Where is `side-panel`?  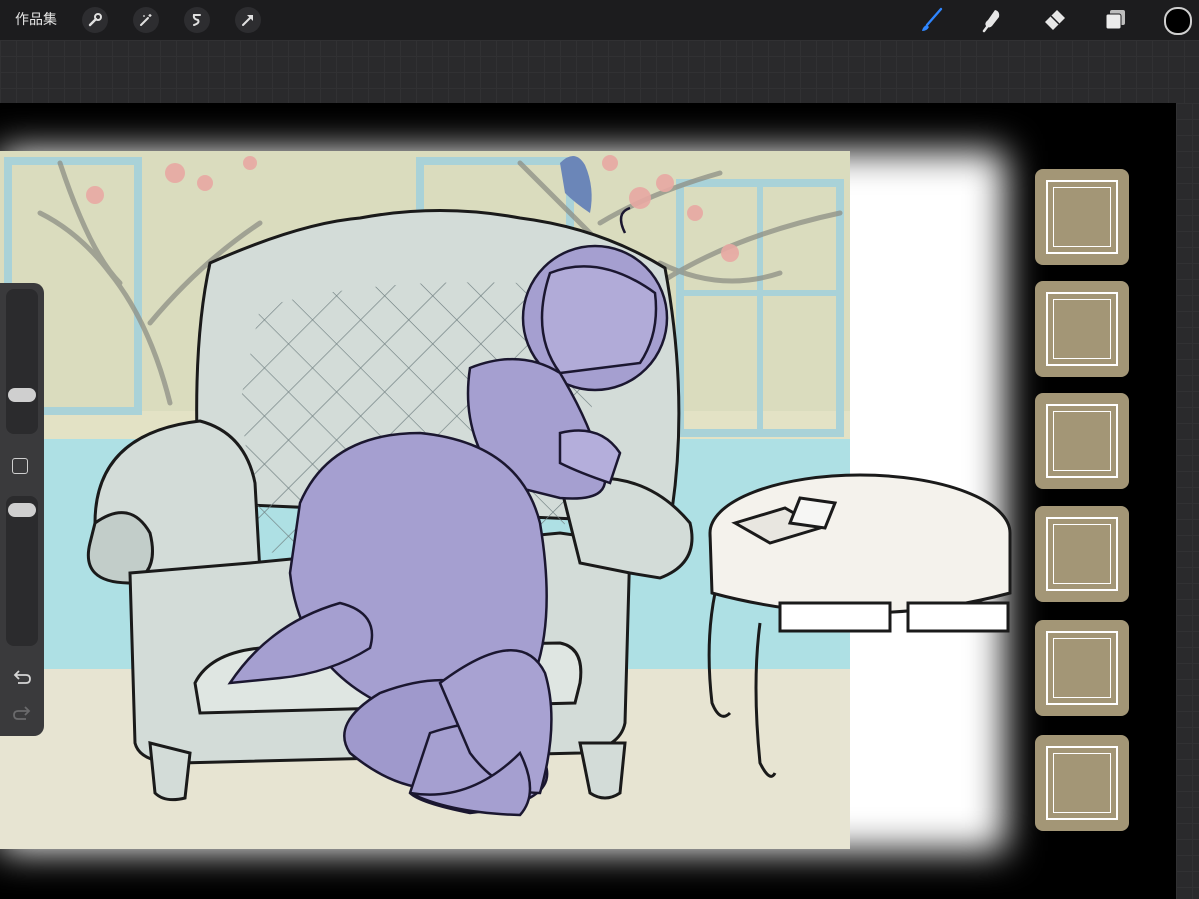 side-panel is located at coordinates (22, 509).